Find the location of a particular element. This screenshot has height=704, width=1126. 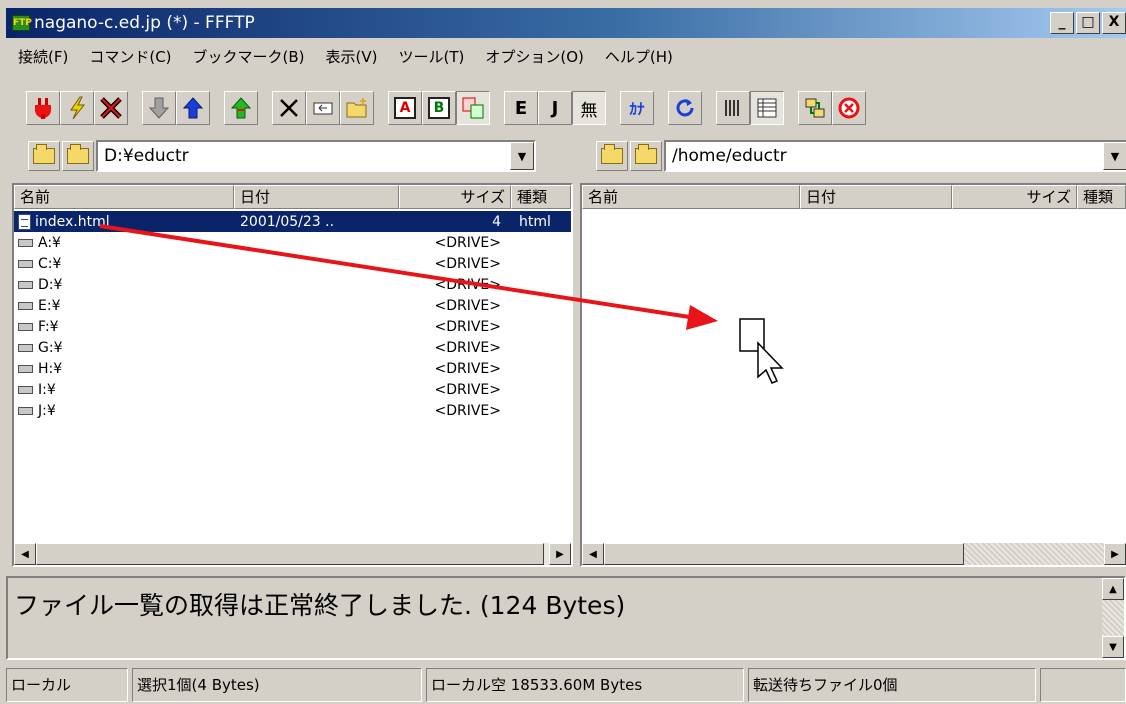

local-list-header: 名前 日付 サイズ 種類 is located at coordinates (292, 197).